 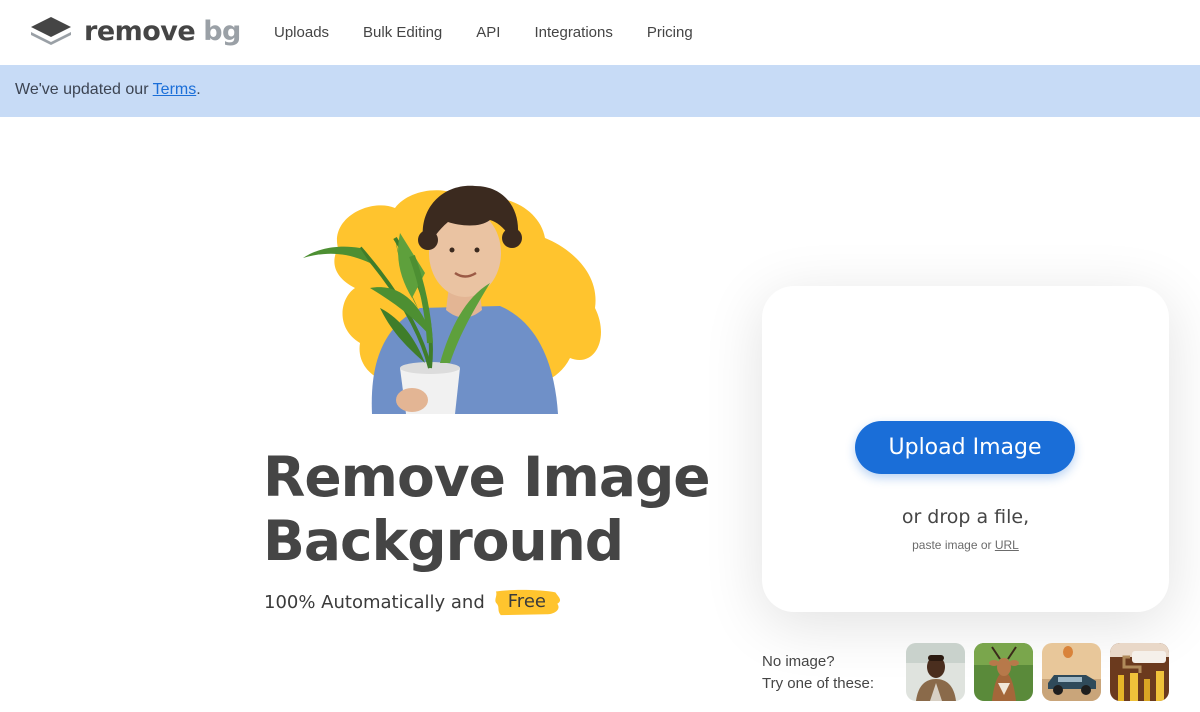 I want to click on banner-text: We've updated our Terms., so click(x=108, y=90).